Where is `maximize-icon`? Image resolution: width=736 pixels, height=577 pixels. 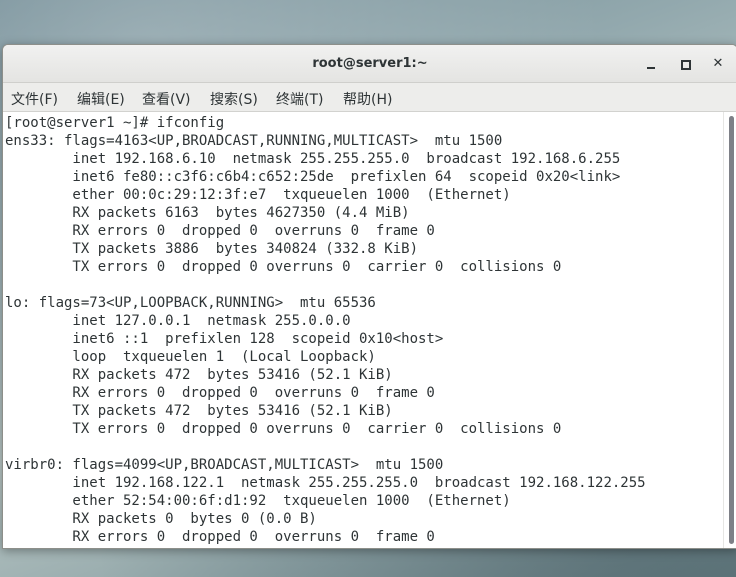 maximize-icon is located at coordinates (686, 65).